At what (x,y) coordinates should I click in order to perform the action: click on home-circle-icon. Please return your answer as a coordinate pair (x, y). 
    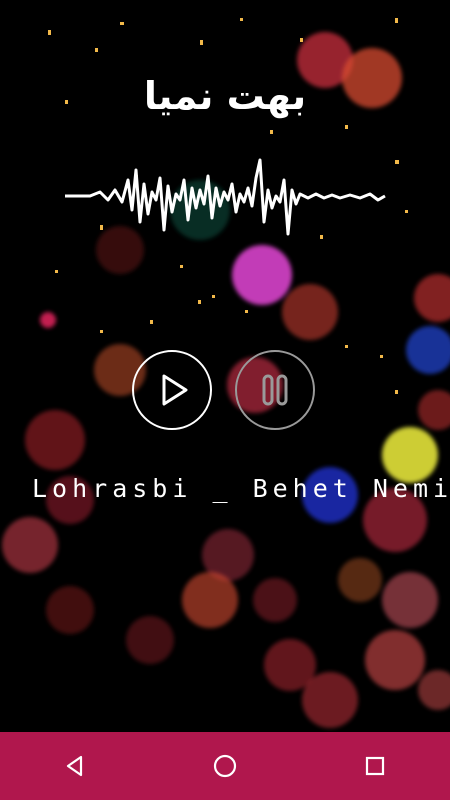
    Looking at the image, I should click on (225, 766).